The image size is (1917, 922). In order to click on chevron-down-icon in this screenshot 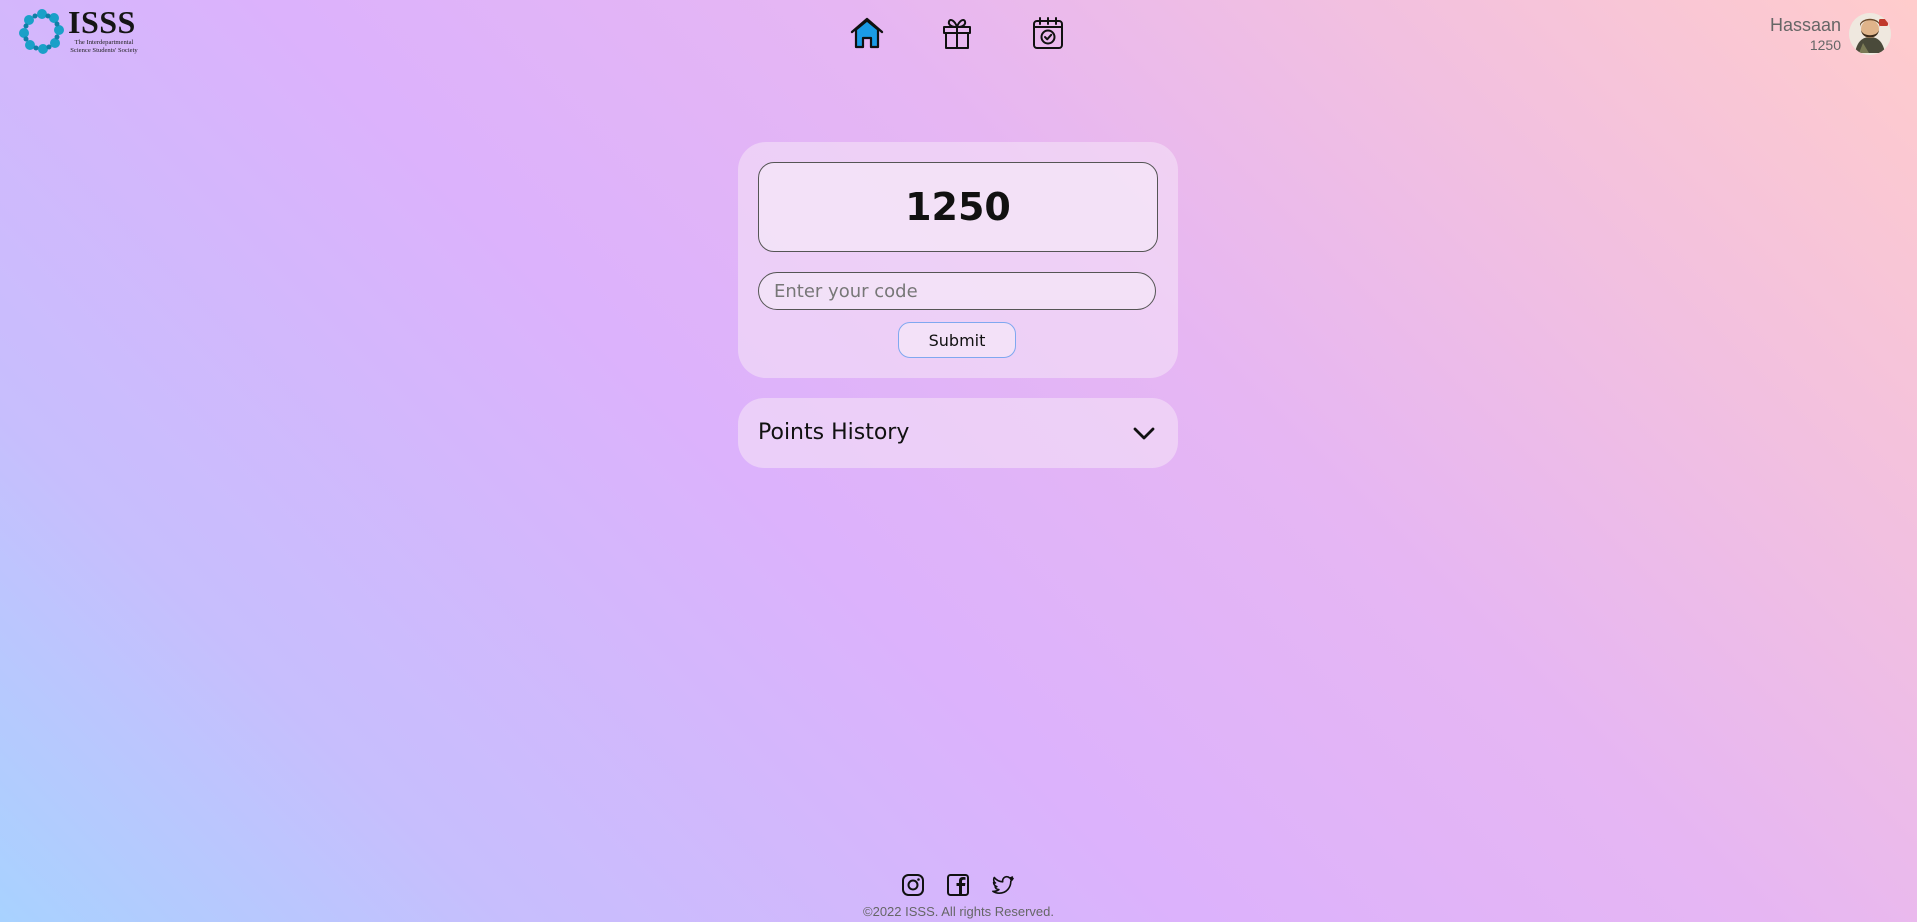, I will do `click(1144, 433)`.